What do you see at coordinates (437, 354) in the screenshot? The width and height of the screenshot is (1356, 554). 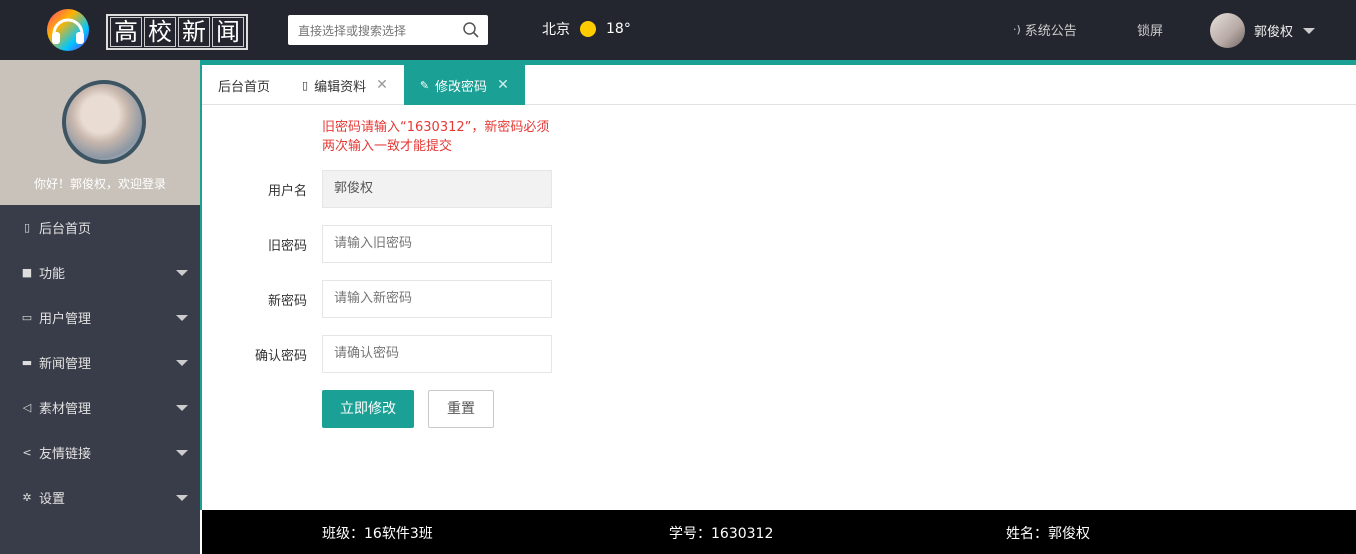 I see `confirm-password-input: 请确认密码` at bounding box center [437, 354].